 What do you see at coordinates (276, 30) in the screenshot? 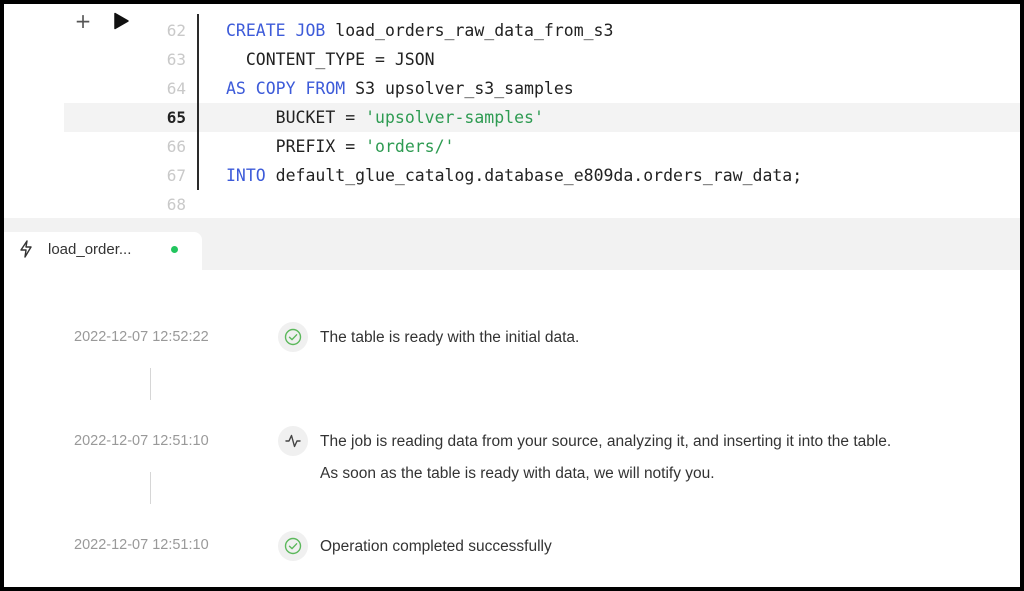
I see `sql-keyword: CREATE JOB` at bounding box center [276, 30].